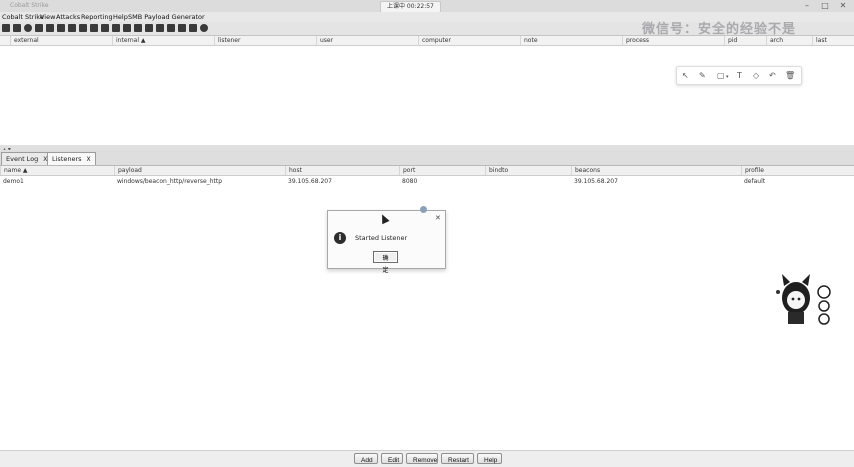 This screenshot has height=467, width=854. I want to click on col-host: host, so click(342, 170).